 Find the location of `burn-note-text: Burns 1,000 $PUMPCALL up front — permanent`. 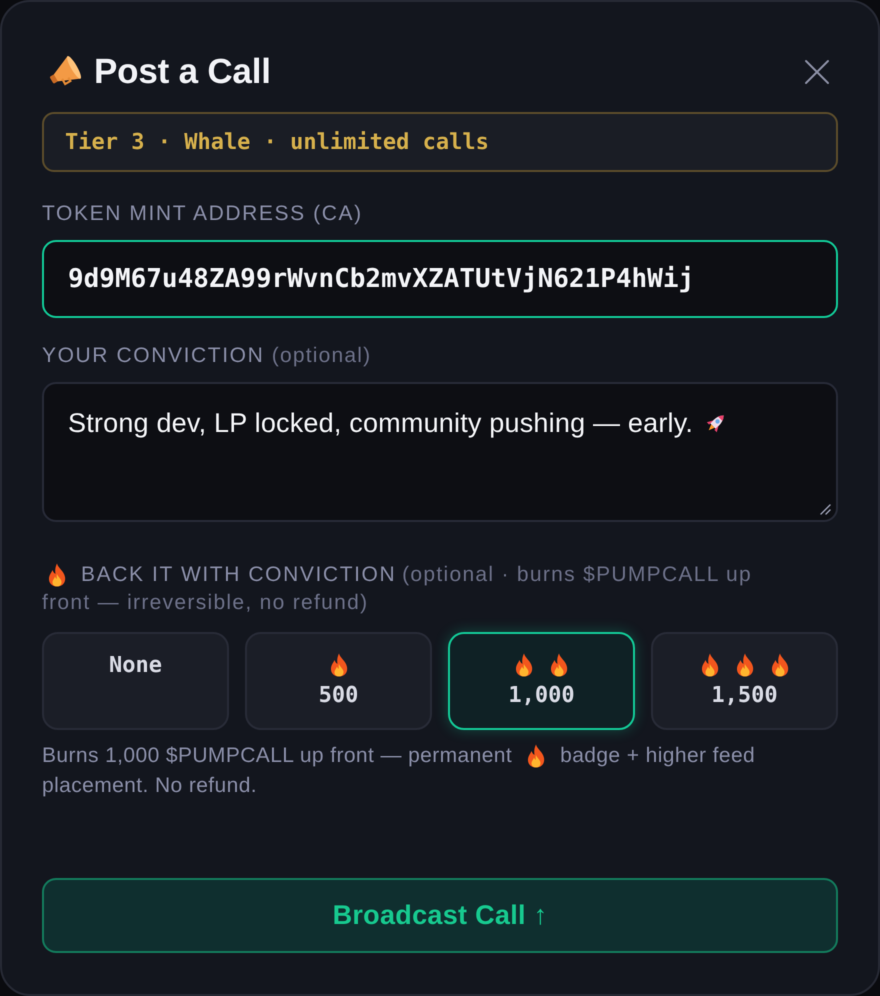

burn-note-text: Burns 1,000 $PUMPCALL up front — permanent is located at coordinates (277, 756).